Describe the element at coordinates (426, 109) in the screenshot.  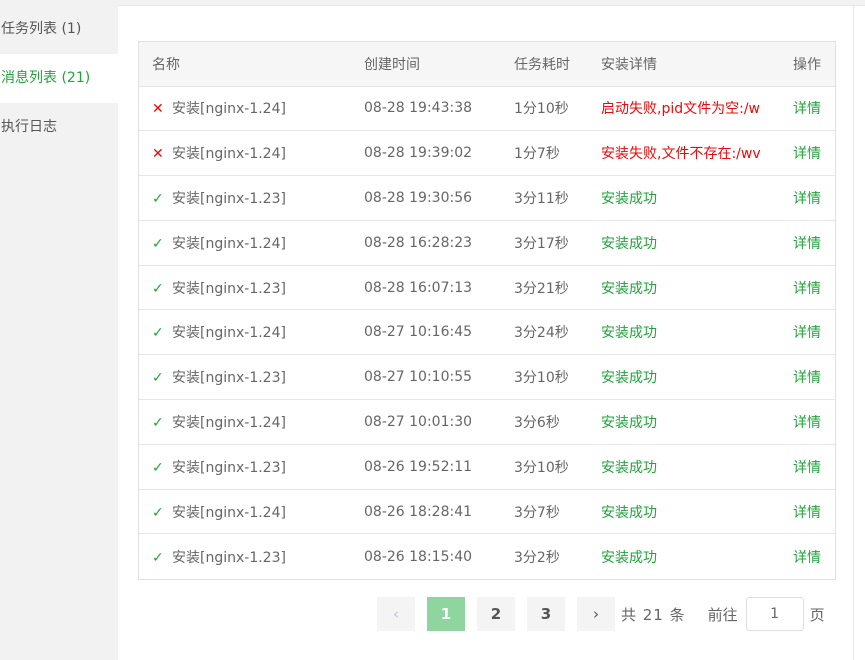
I see `created-time-cell: 08-28 19:43:38` at that location.